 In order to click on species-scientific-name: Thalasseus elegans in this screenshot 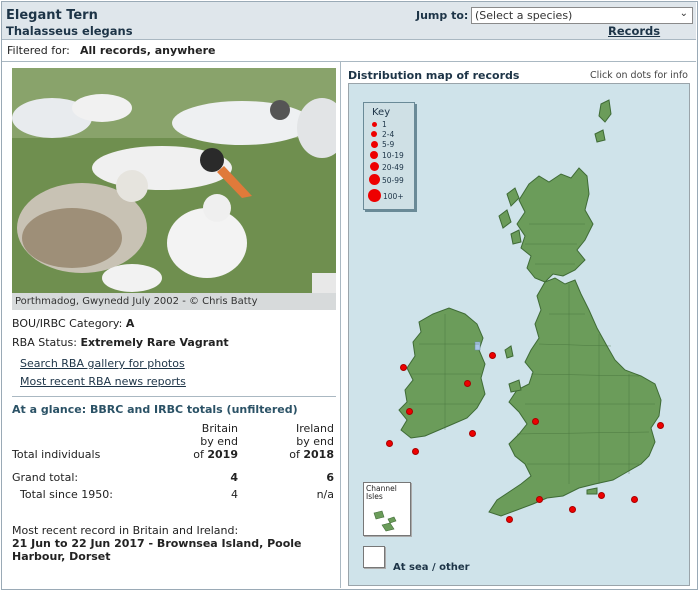, I will do `click(69, 31)`.